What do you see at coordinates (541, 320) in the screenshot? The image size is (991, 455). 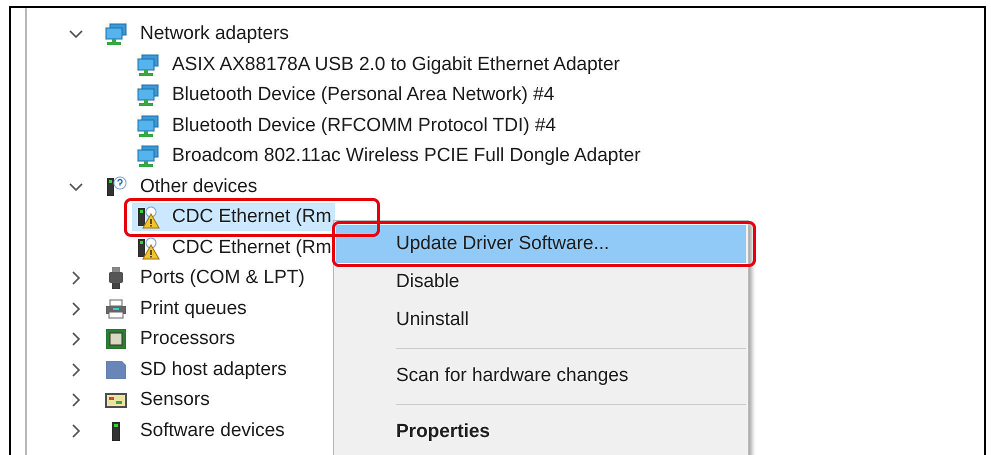 I see `menu-item: Uninstall` at bounding box center [541, 320].